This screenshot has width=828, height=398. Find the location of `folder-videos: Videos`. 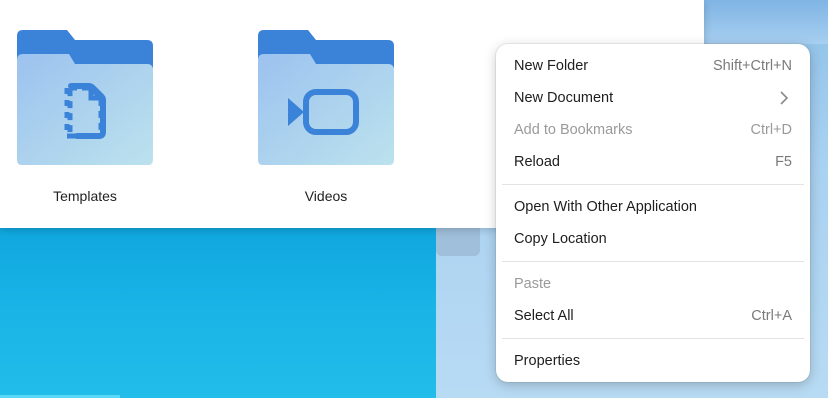

folder-videos: Videos is located at coordinates (326, 123).